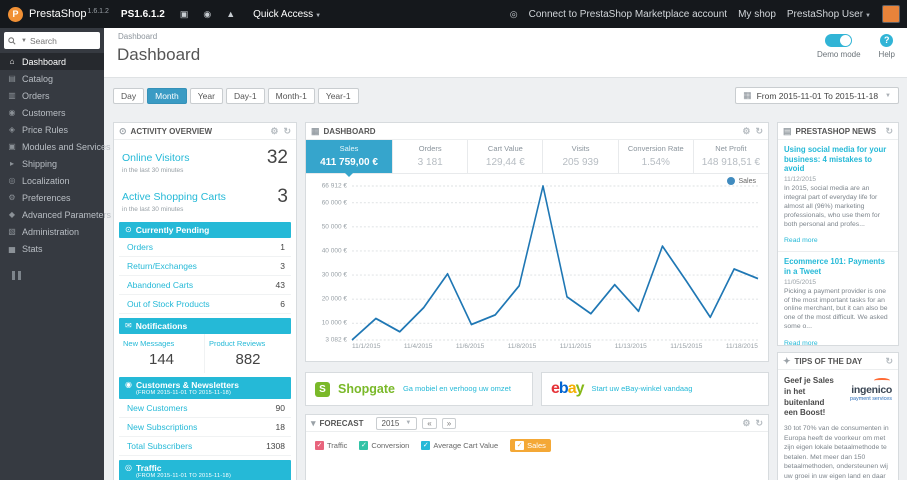 The height and width of the screenshot is (480, 907). I want to click on ebay-link: Start uw eBay-winkel vandaag, so click(642, 388).